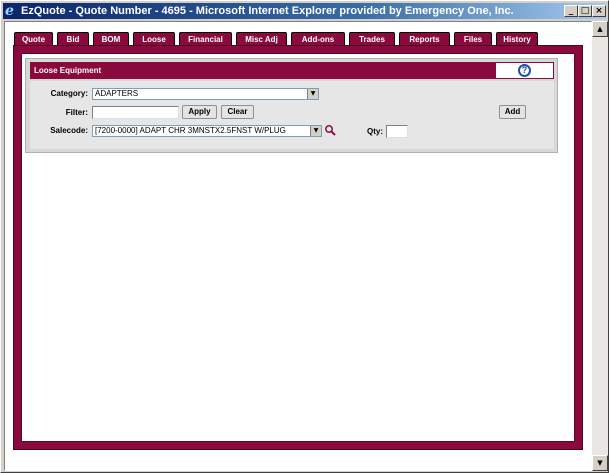  What do you see at coordinates (372, 39) in the screenshot?
I see `tab-trades: Trades` at bounding box center [372, 39].